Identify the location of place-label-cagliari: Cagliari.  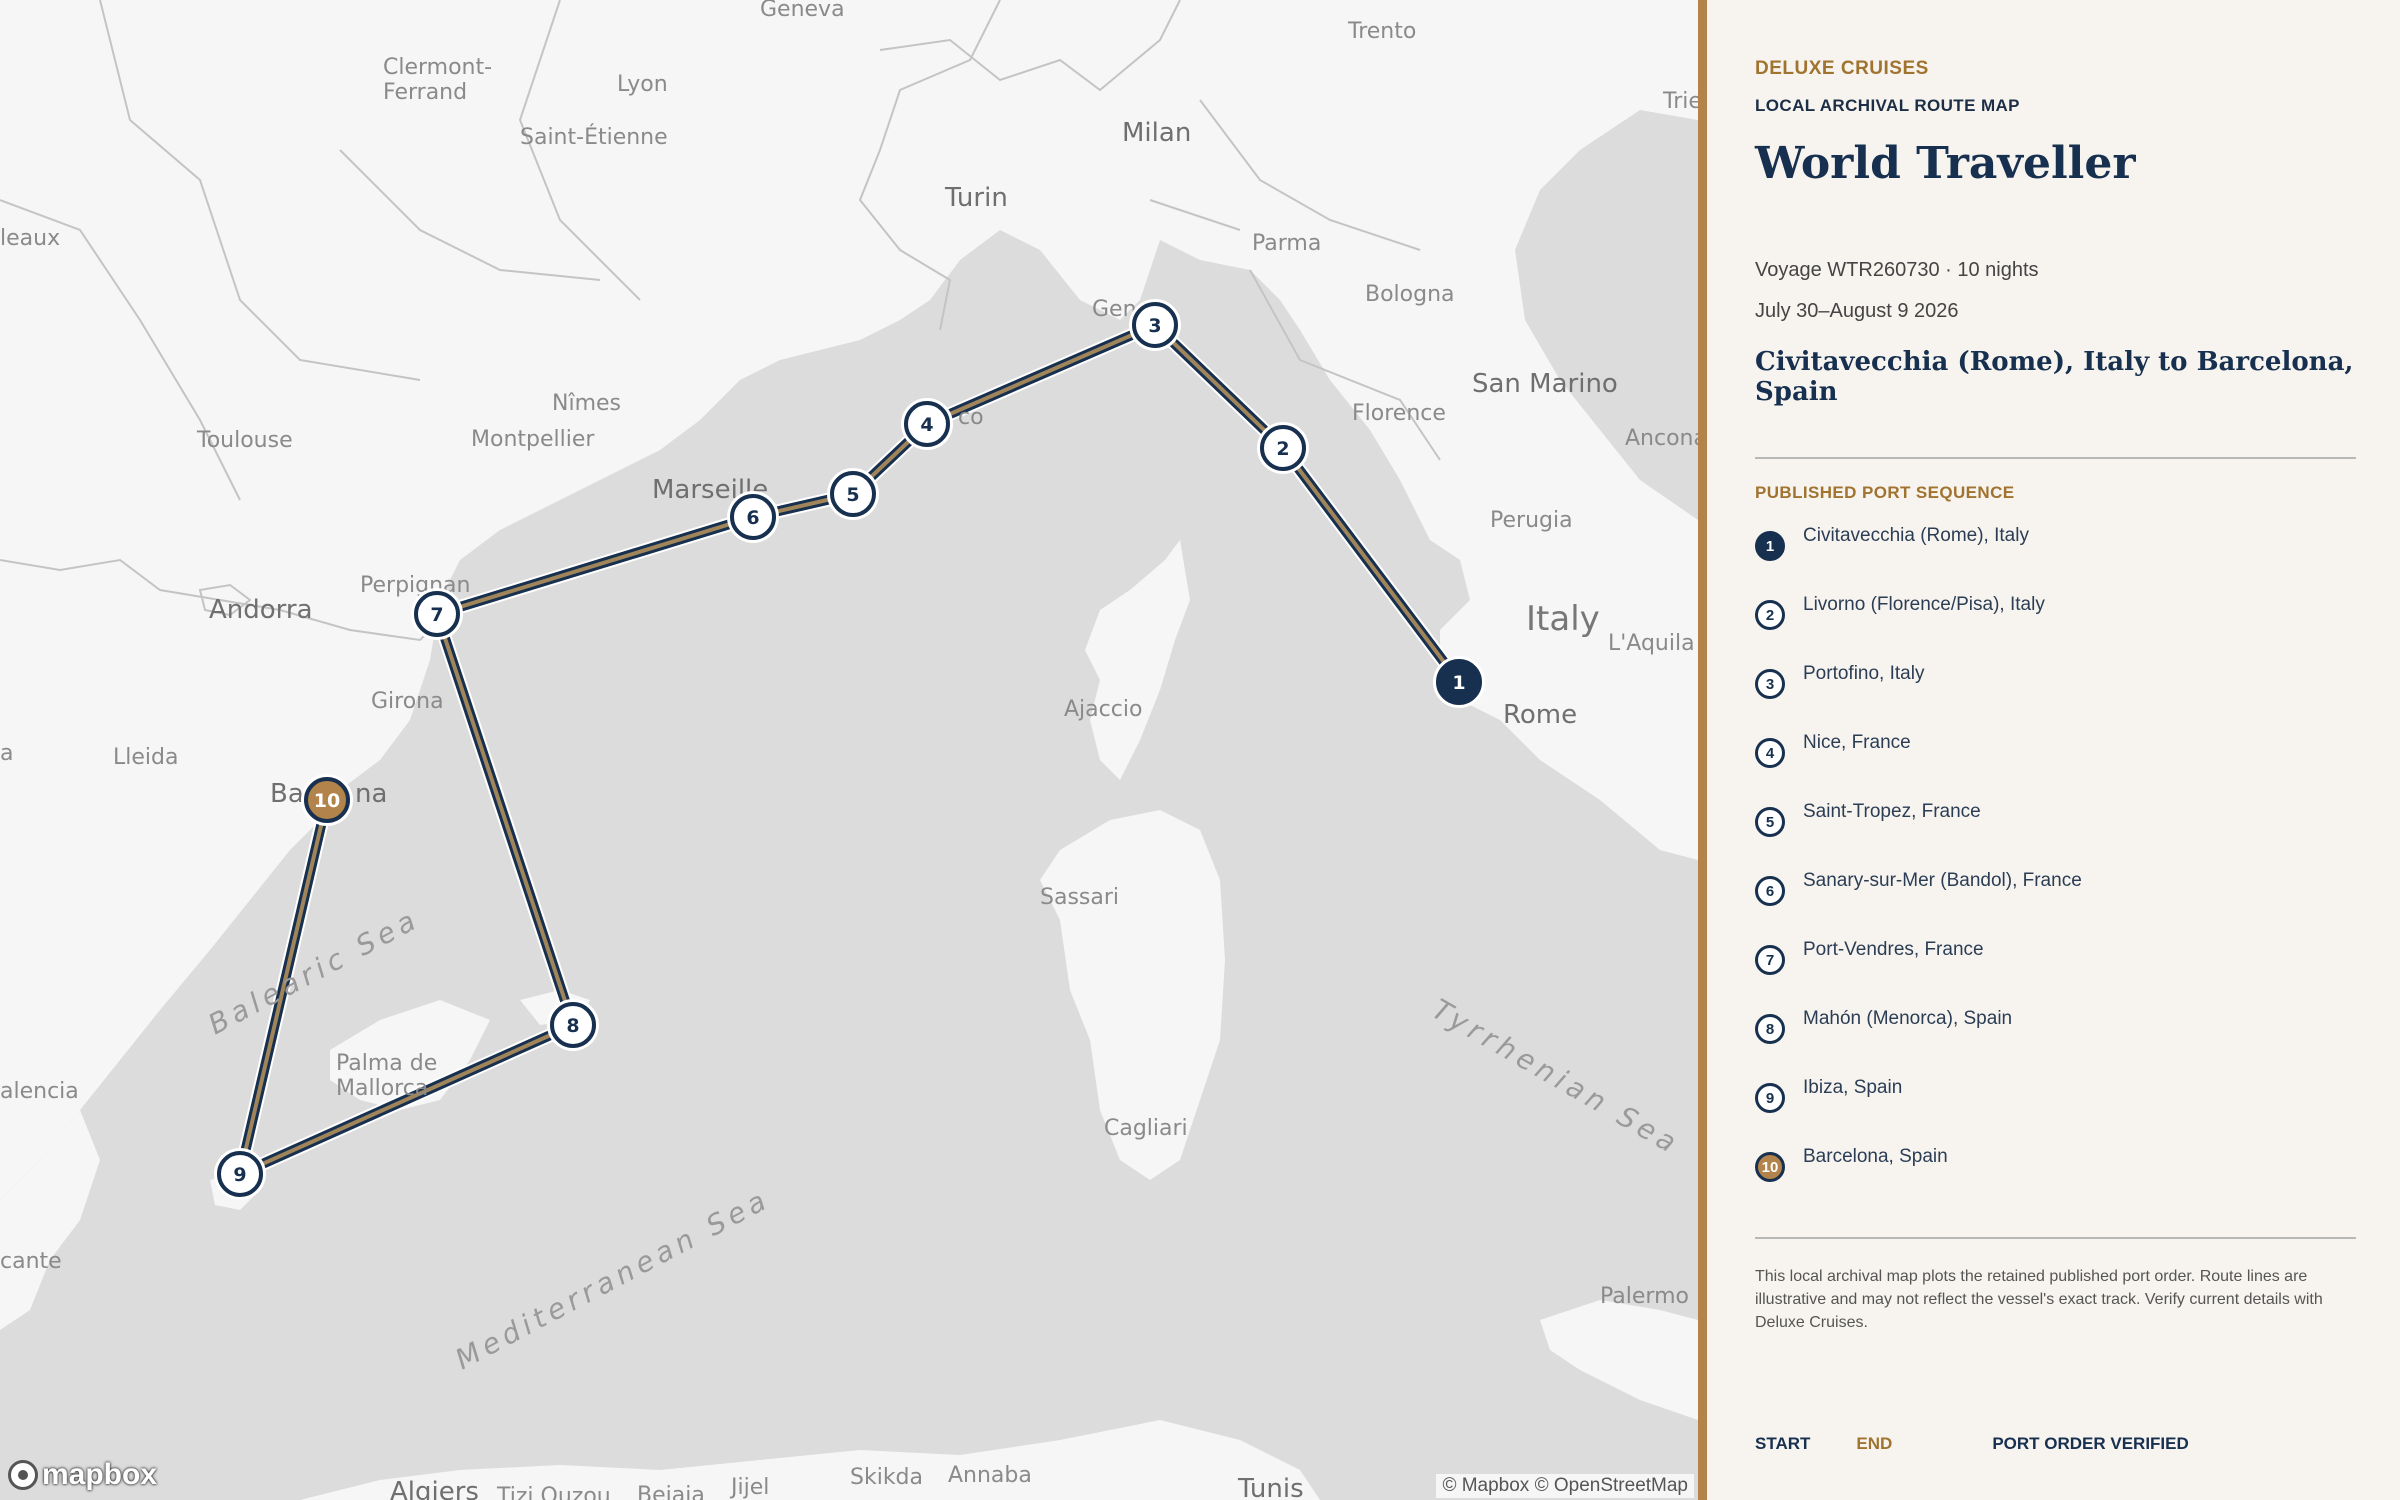
(1146, 1128).